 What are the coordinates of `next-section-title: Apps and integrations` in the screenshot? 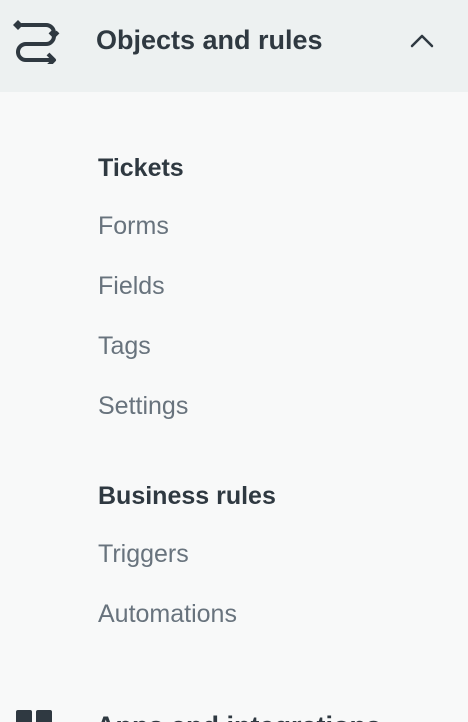 It's located at (238, 715).